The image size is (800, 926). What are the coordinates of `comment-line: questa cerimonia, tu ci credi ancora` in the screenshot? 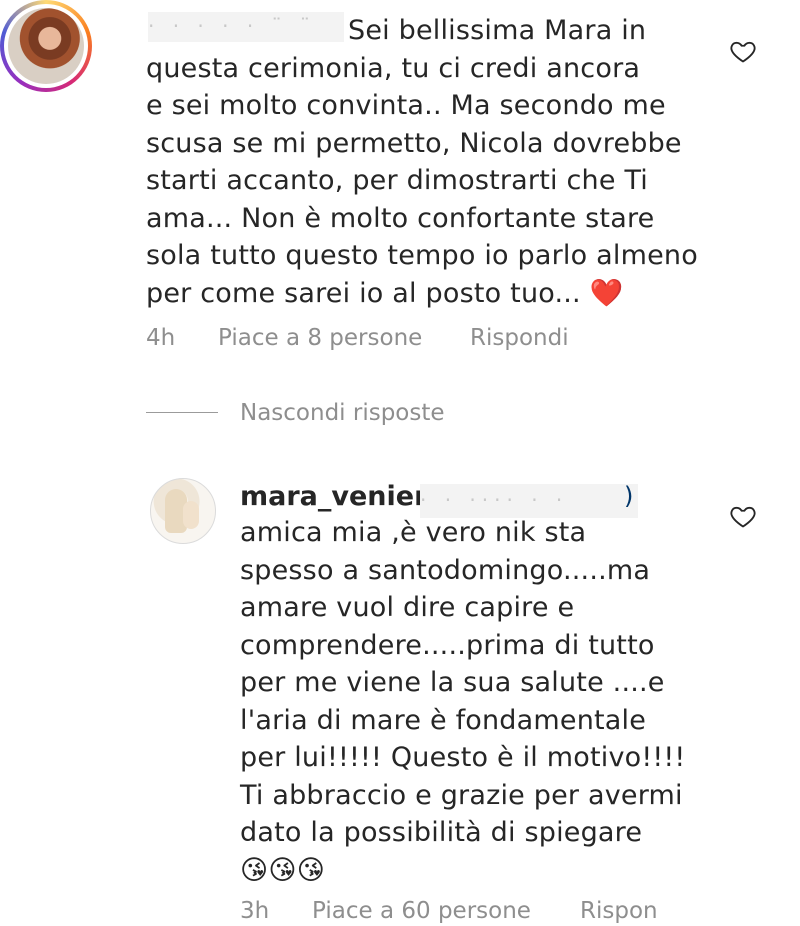 It's located at (393, 68).